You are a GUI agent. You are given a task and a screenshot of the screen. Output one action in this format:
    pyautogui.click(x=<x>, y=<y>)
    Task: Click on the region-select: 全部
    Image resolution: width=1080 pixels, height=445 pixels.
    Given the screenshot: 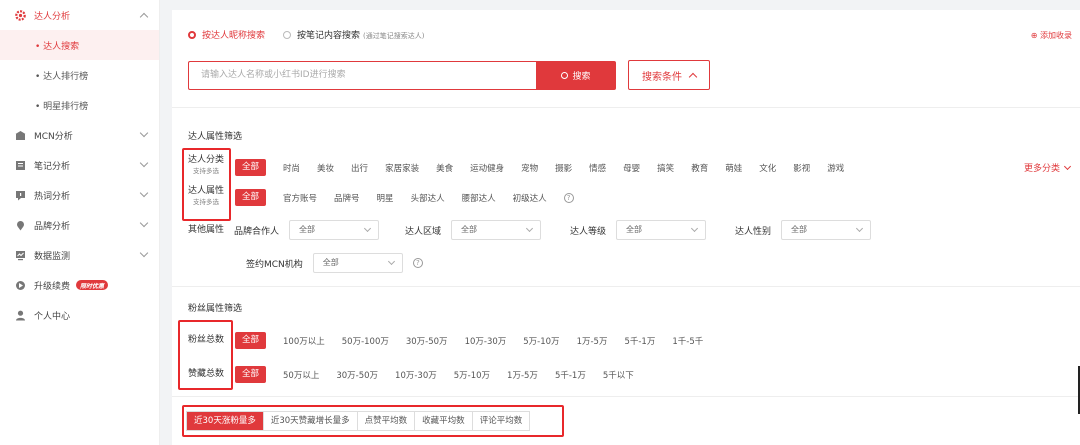 What is the action you would take?
    pyautogui.click(x=496, y=230)
    